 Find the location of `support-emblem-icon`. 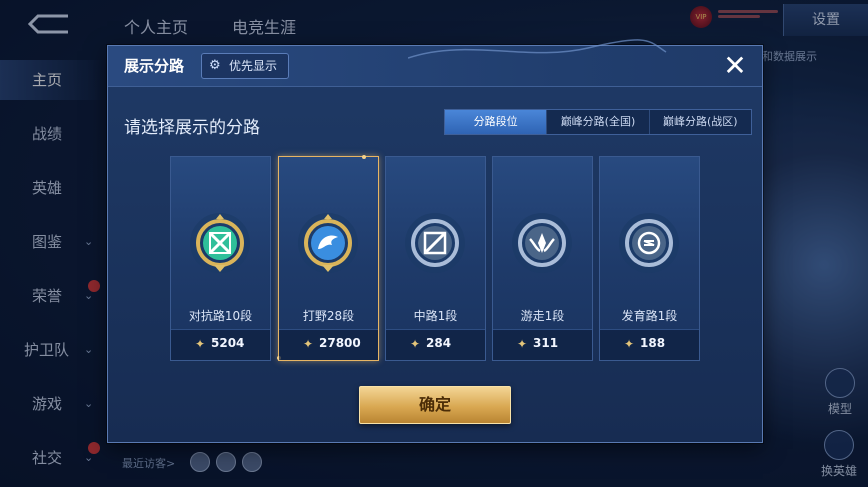

support-emblem-icon is located at coordinates (542, 243).